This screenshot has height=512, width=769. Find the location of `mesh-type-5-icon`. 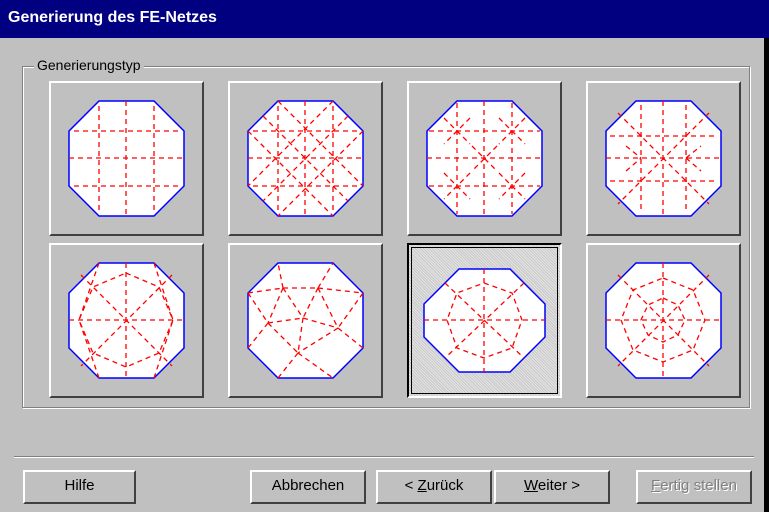

mesh-type-5-icon is located at coordinates (126, 320).